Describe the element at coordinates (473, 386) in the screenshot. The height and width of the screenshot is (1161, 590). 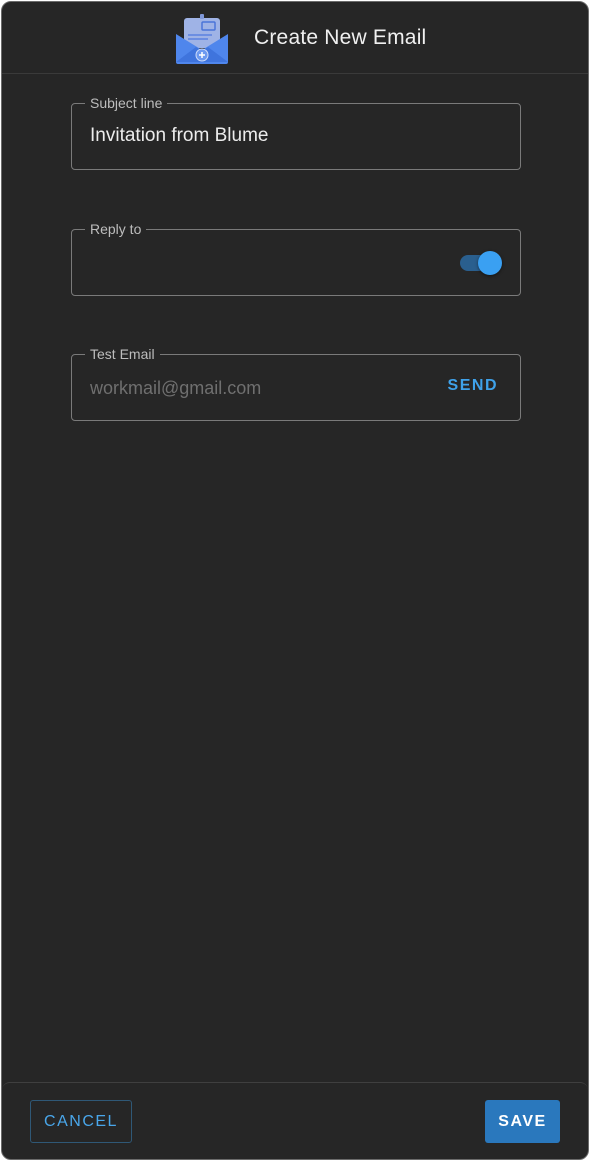
I see `send-test-email-button: SEND` at that location.